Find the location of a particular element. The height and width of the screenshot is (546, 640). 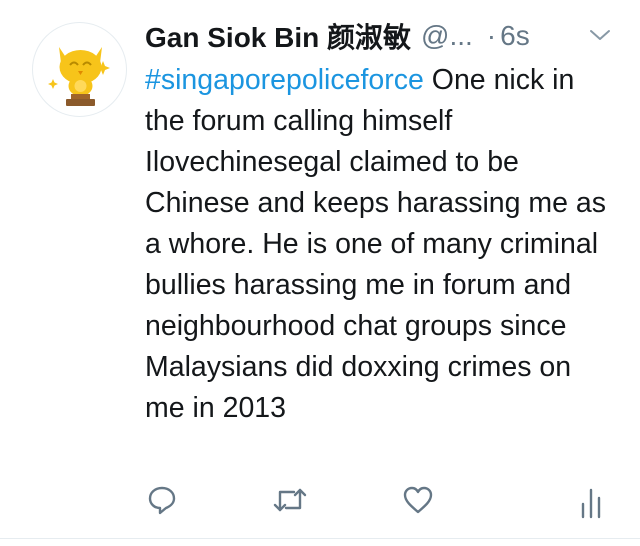

author-name: Gan Siok Bin 颜淑敏 is located at coordinates (278, 36).